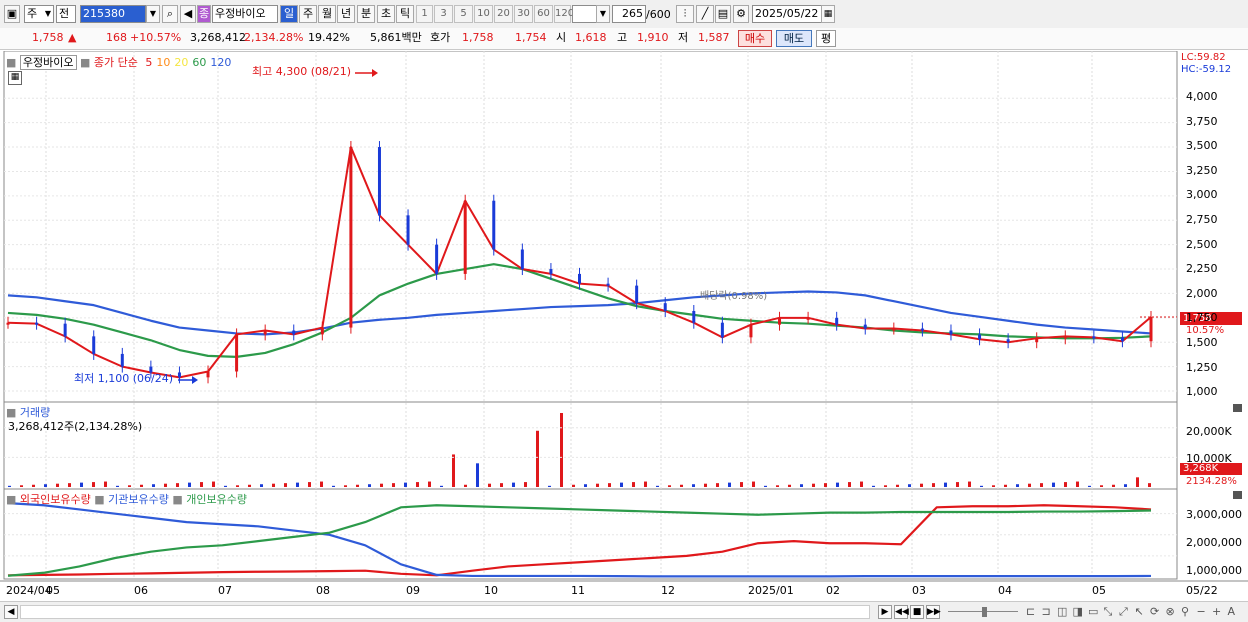  What do you see at coordinates (1185, 611) in the screenshot?
I see `tool-icon-10: ⚲` at bounding box center [1185, 611].